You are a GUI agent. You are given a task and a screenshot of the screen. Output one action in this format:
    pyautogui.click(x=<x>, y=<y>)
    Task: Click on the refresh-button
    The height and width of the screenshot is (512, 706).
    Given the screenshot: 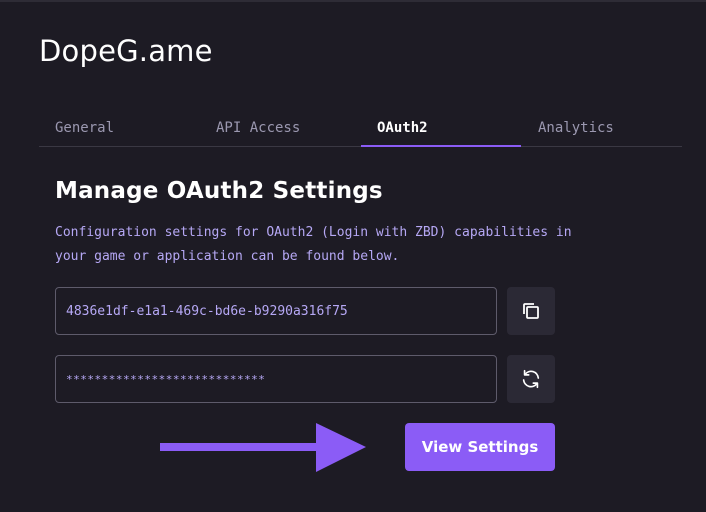 What is the action you would take?
    pyautogui.click(x=531, y=379)
    